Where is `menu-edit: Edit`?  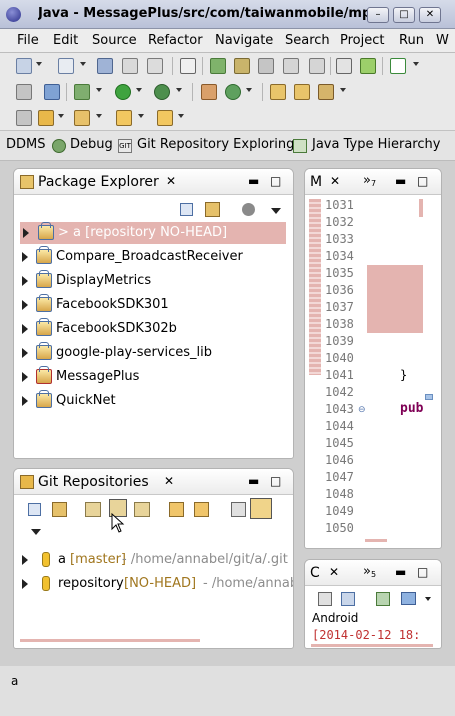 menu-edit: Edit is located at coordinates (65, 40).